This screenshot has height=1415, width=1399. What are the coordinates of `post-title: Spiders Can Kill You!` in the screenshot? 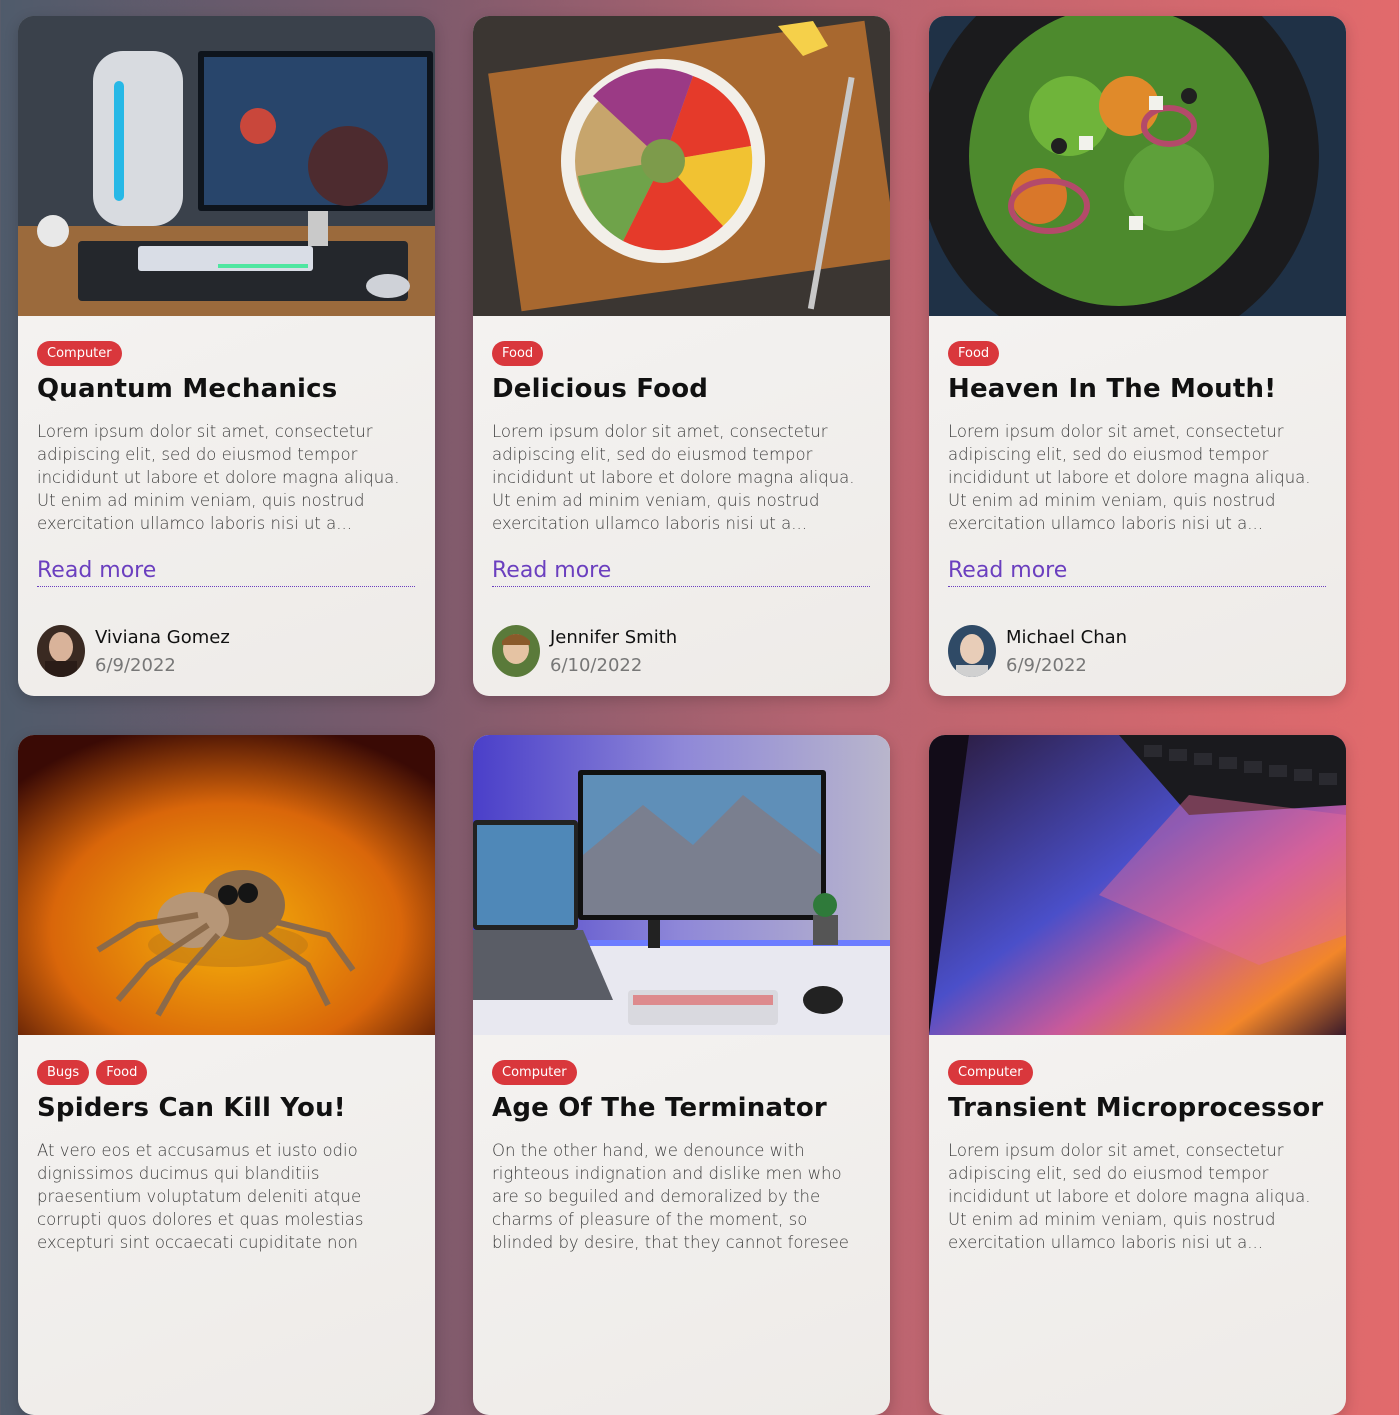 It's located at (191, 1108).